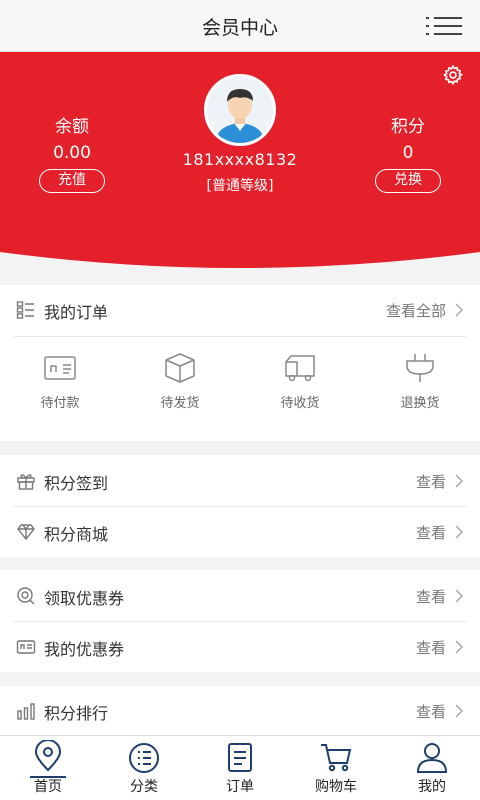 This screenshot has width=480, height=800. Describe the element at coordinates (25, 310) in the screenshot. I see `order-list-icon` at that location.